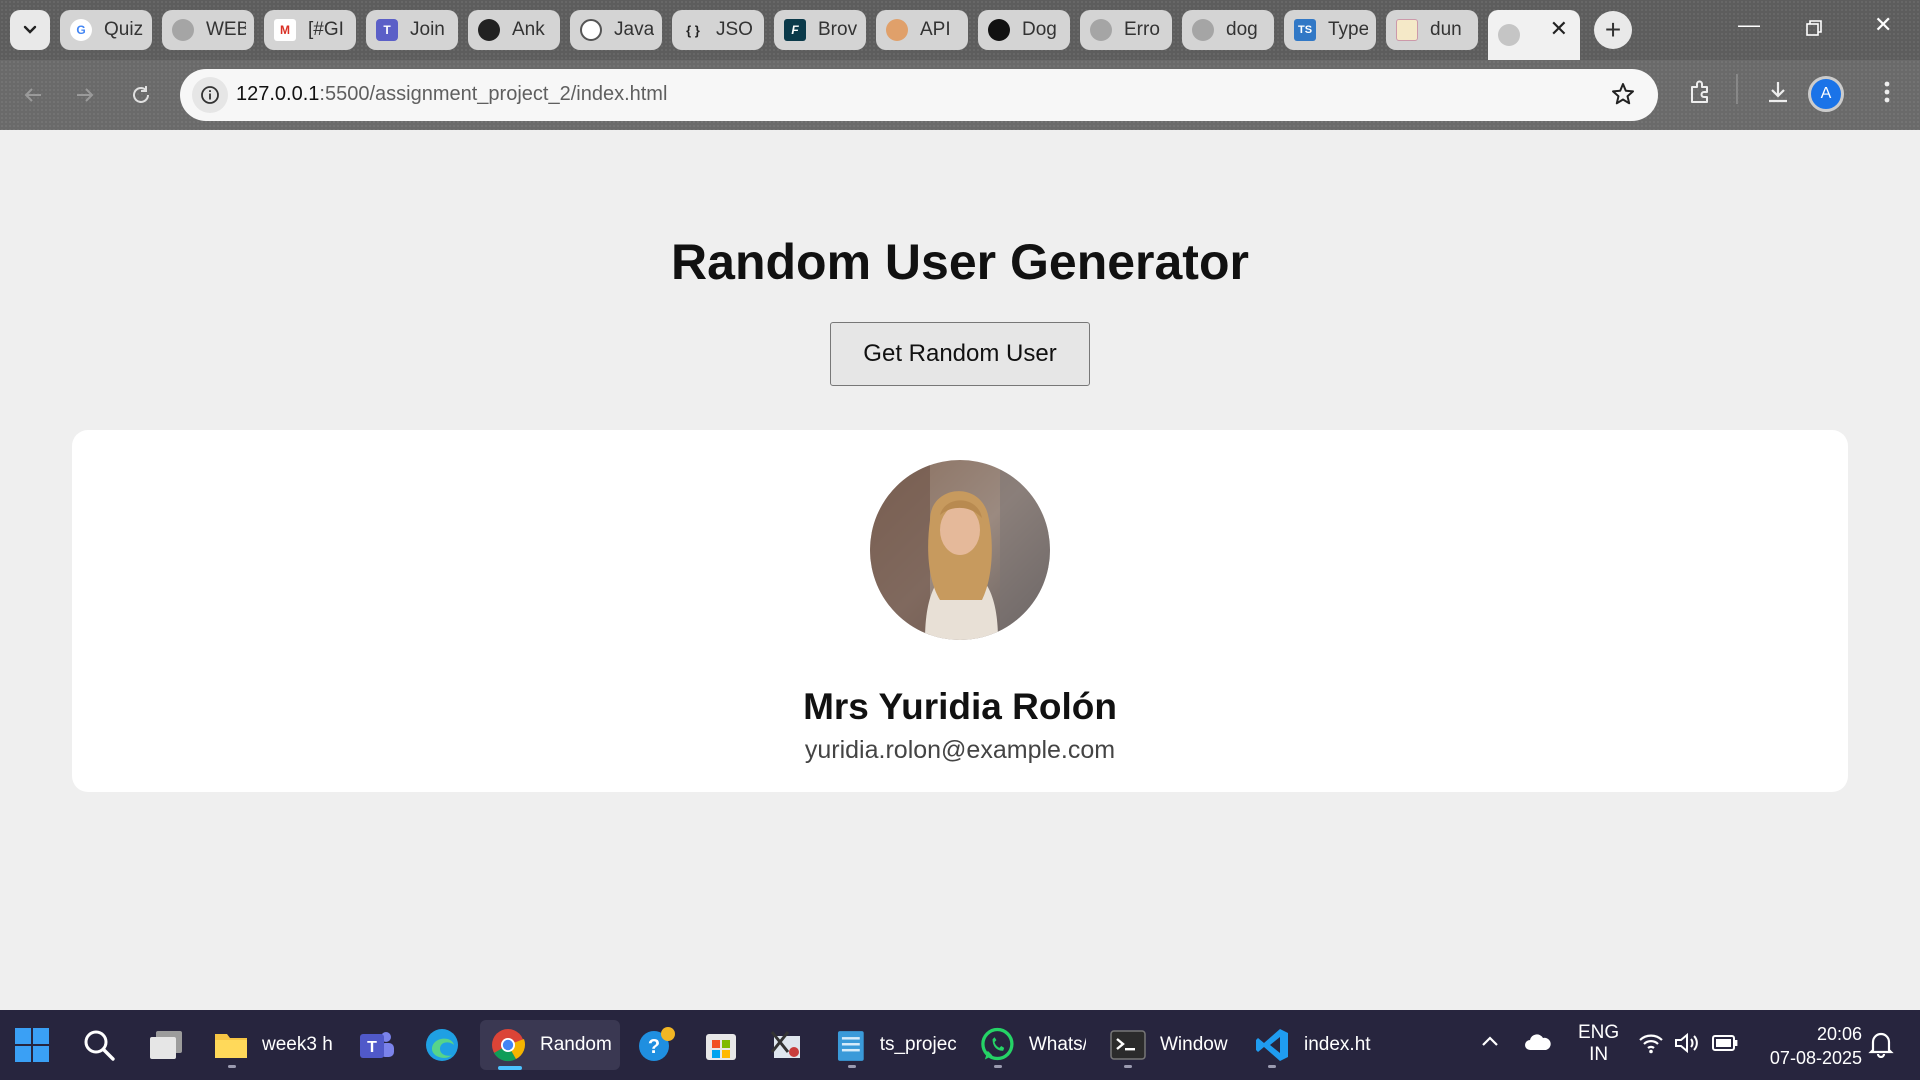 This screenshot has height=1080, width=1920. I want to click on tab-typescript: TS Type, so click(1330, 30).